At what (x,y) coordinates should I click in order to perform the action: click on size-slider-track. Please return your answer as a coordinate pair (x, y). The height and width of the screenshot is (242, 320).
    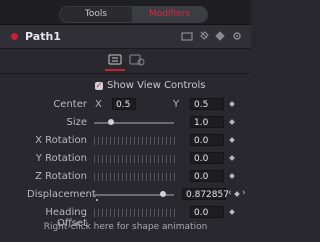
    Looking at the image, I should click on (134, 123).